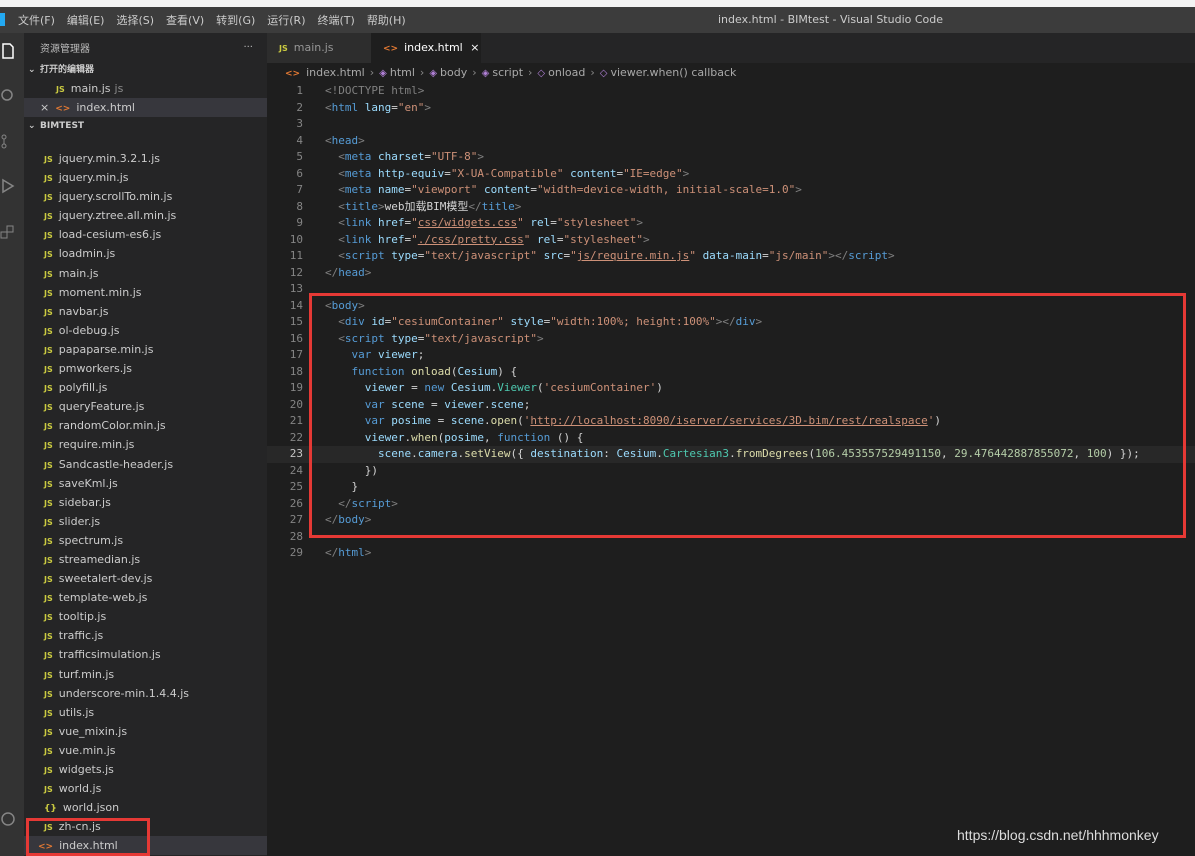  What do you see at coordinates (8, 141) in the screenshot?
I see `source-control-icon` at bounding box center [8, 141].